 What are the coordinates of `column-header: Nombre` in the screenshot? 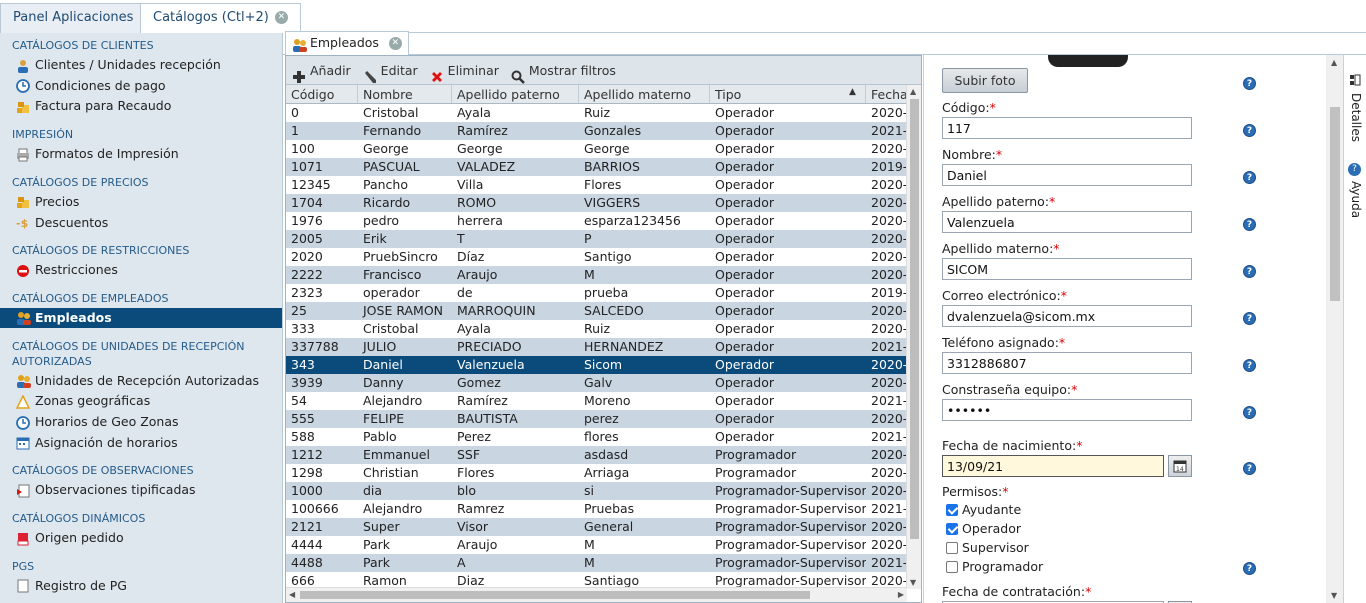 It's located at (405, 94).